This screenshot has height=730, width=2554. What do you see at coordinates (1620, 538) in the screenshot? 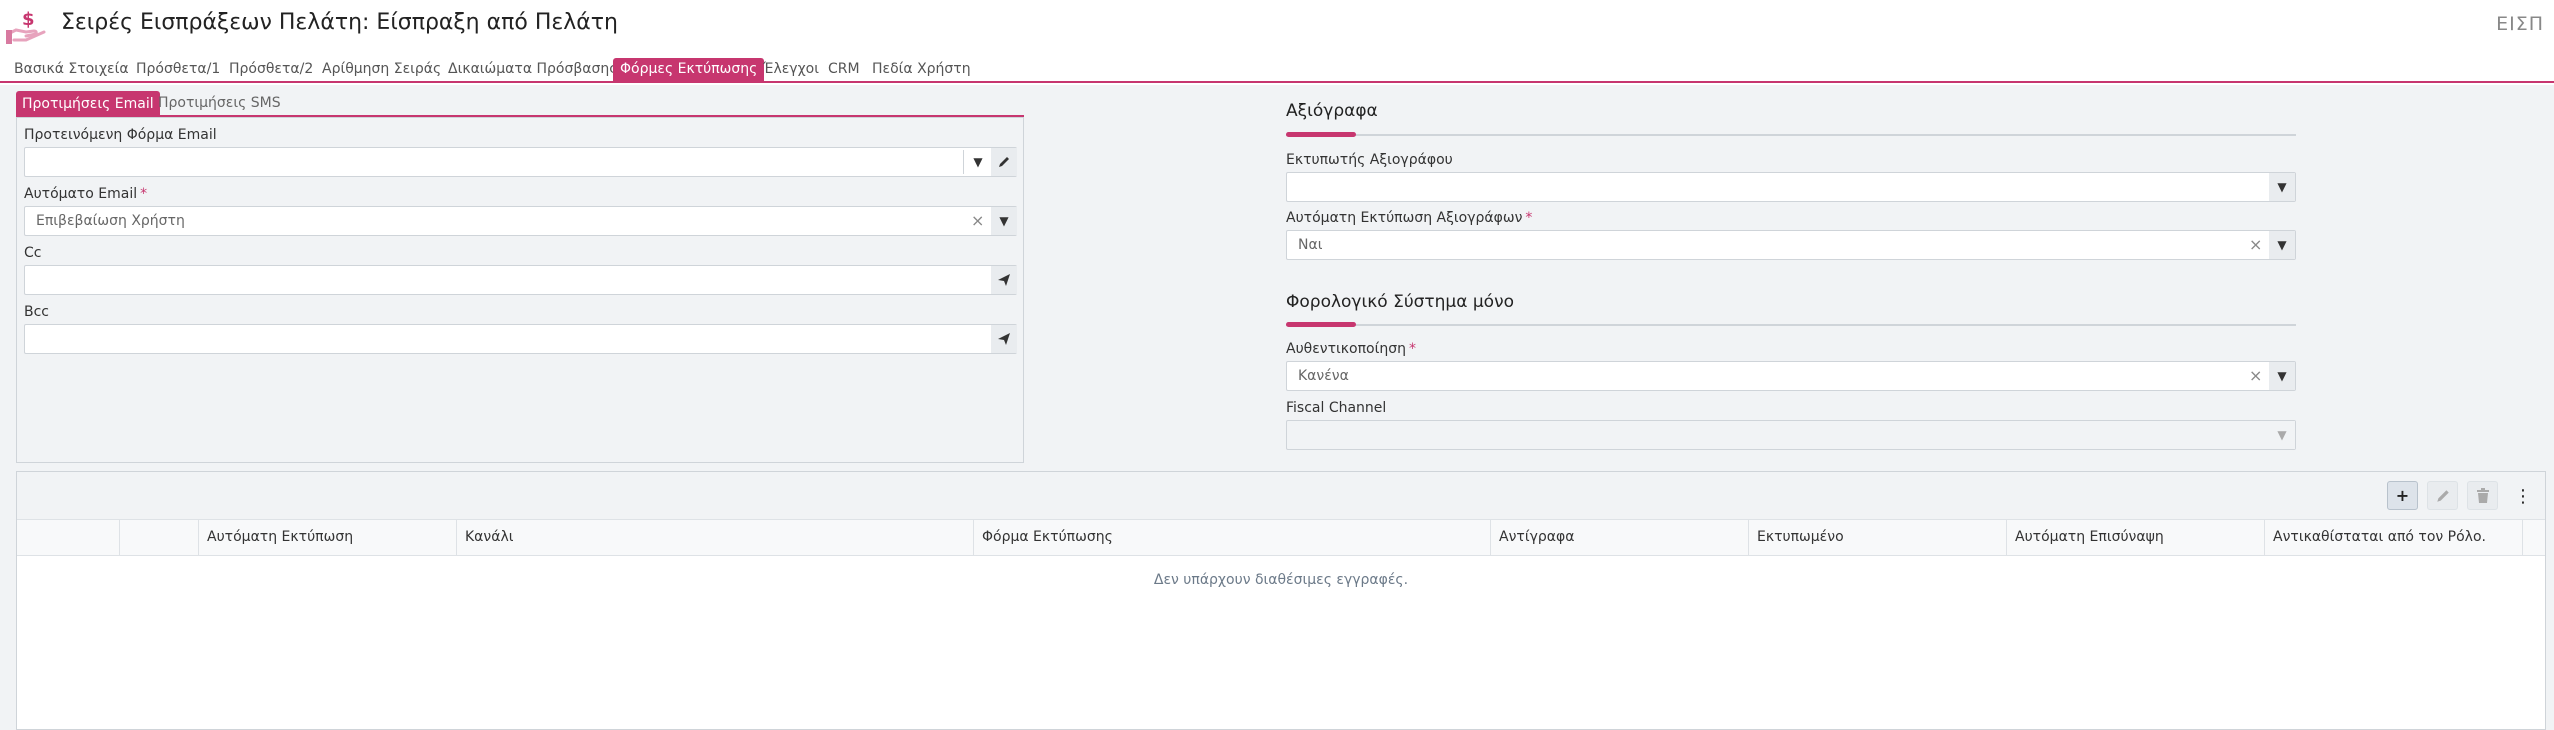
I see `column-header: Αντίγραφα` at bounding box center [1620, 538].